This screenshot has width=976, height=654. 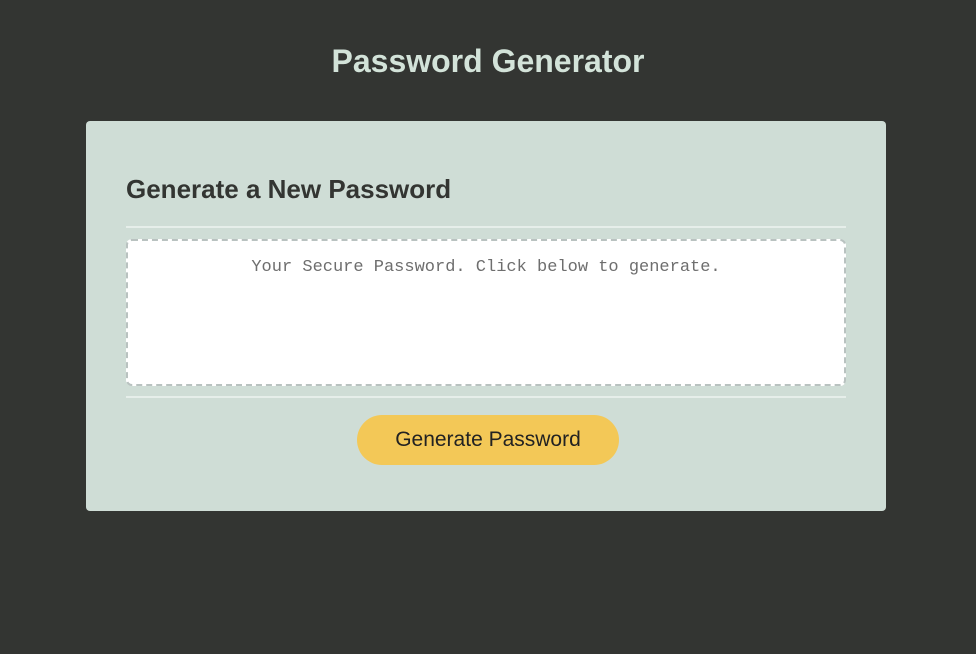 I want to click on generate-password-button: Generate Password, so click(x=488, y=440).